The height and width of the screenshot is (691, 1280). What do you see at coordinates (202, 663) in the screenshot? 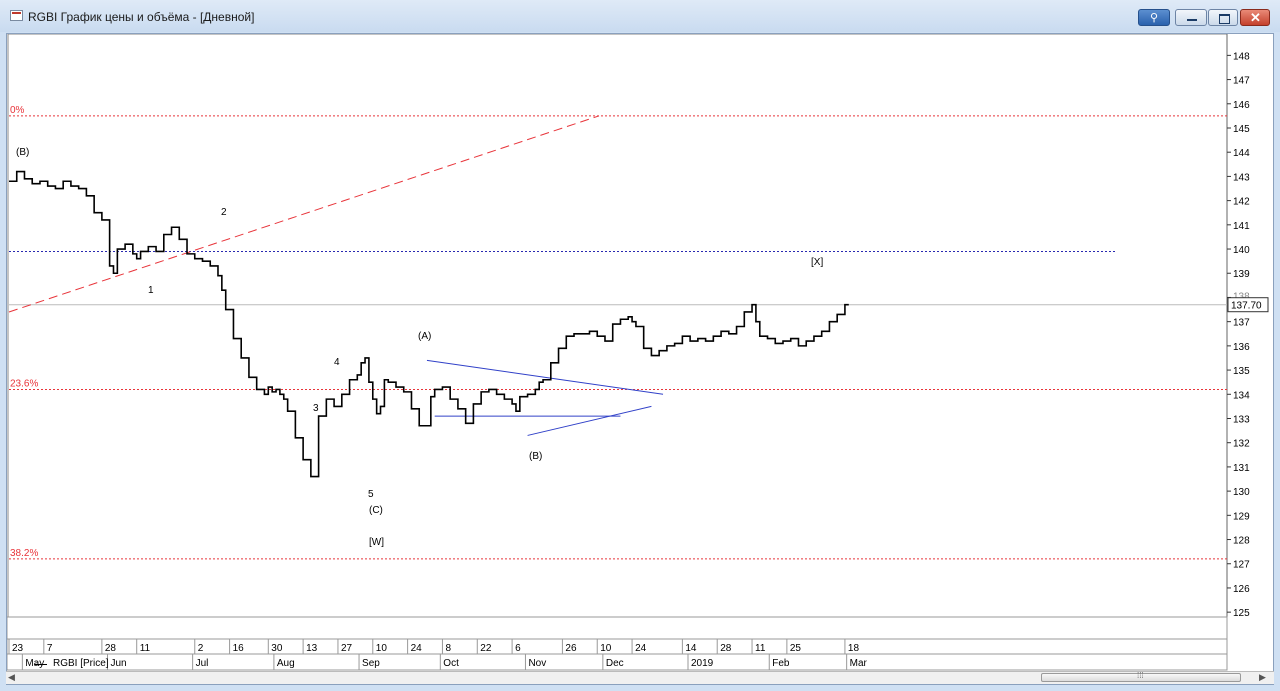
I see `date-month-label: Jul` at bounding box center [202, 663].